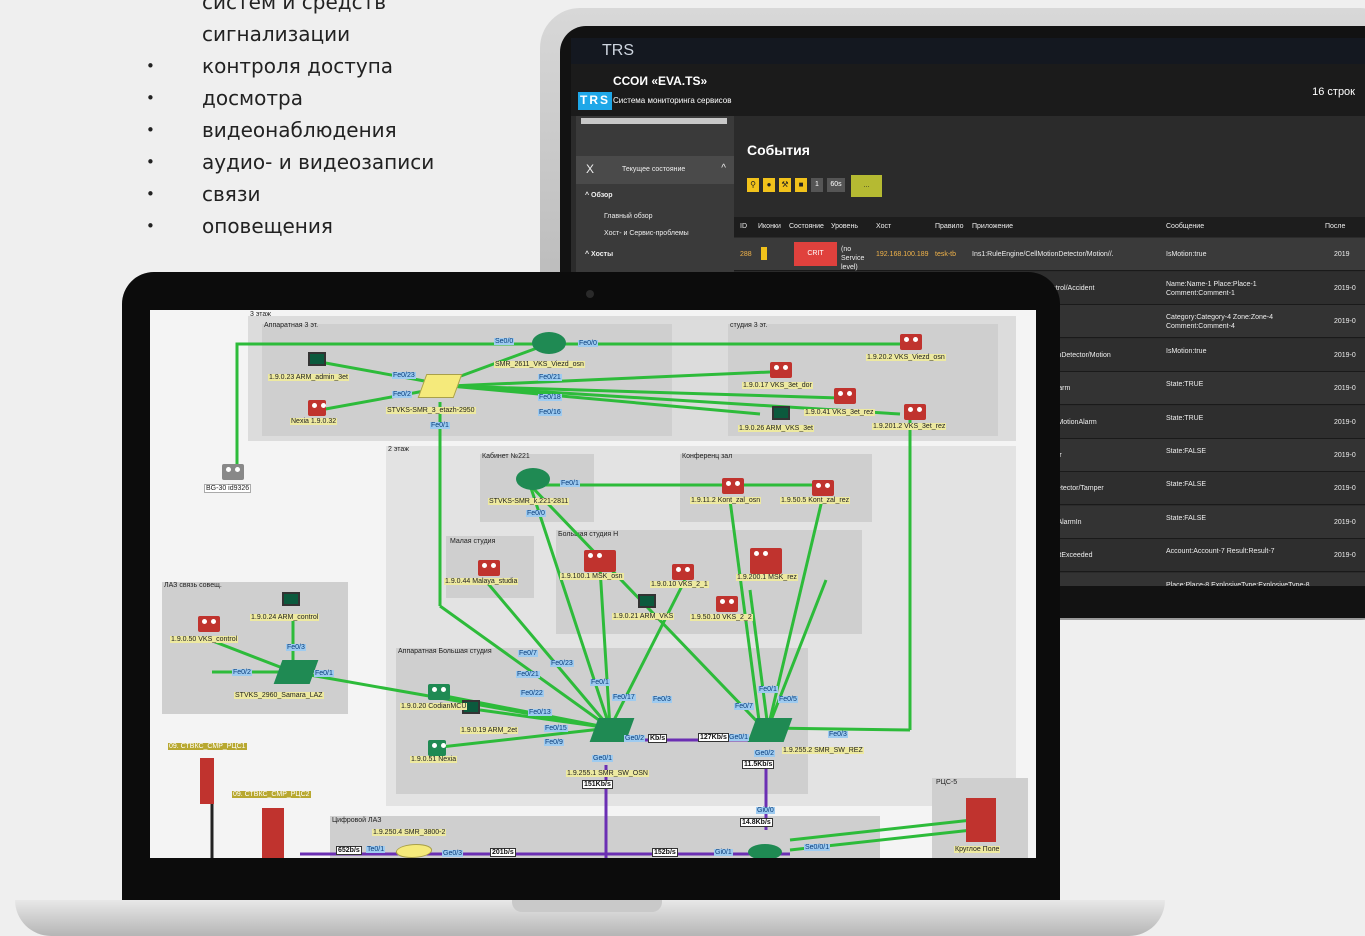 This screenshot has height=936, width=1365. What do you see at coordinates (409, 832) in the screenshot?
I see `node-label: 1.9.250.4 SMR_3800-2` at bounding box center [409, 832].